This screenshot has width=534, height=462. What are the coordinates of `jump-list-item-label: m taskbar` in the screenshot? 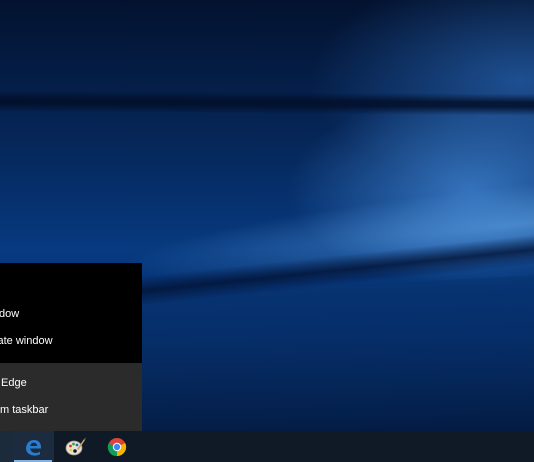 It's located at (24, 410).